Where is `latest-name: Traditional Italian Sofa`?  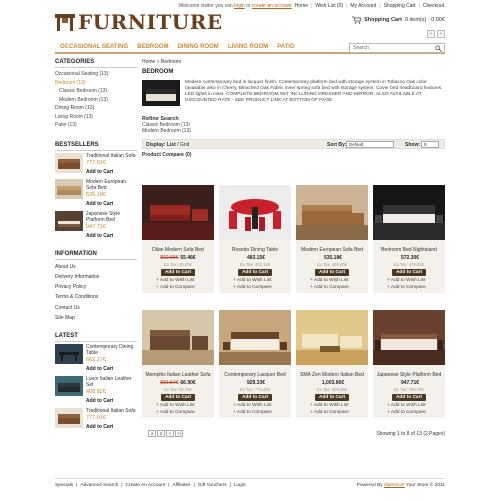 latest-name: Traditional Italian Sofa is located at coordinates (111, 411).